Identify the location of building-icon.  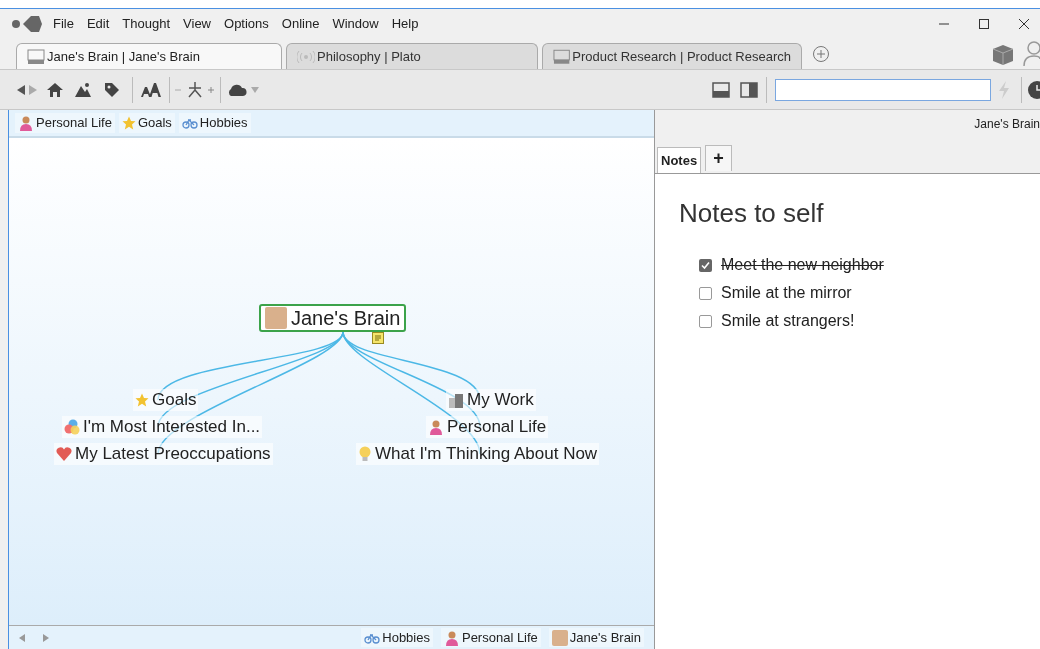
(456, 400).